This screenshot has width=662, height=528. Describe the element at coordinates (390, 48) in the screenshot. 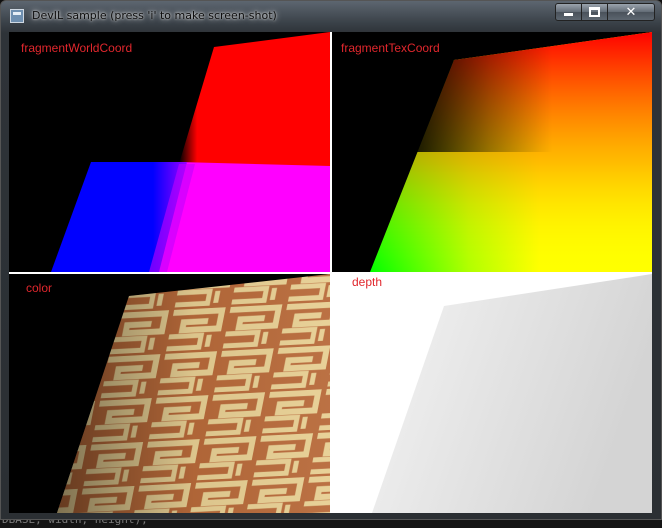

I see `pane-label-tex-coord: fragmentTexCoord` at that location.